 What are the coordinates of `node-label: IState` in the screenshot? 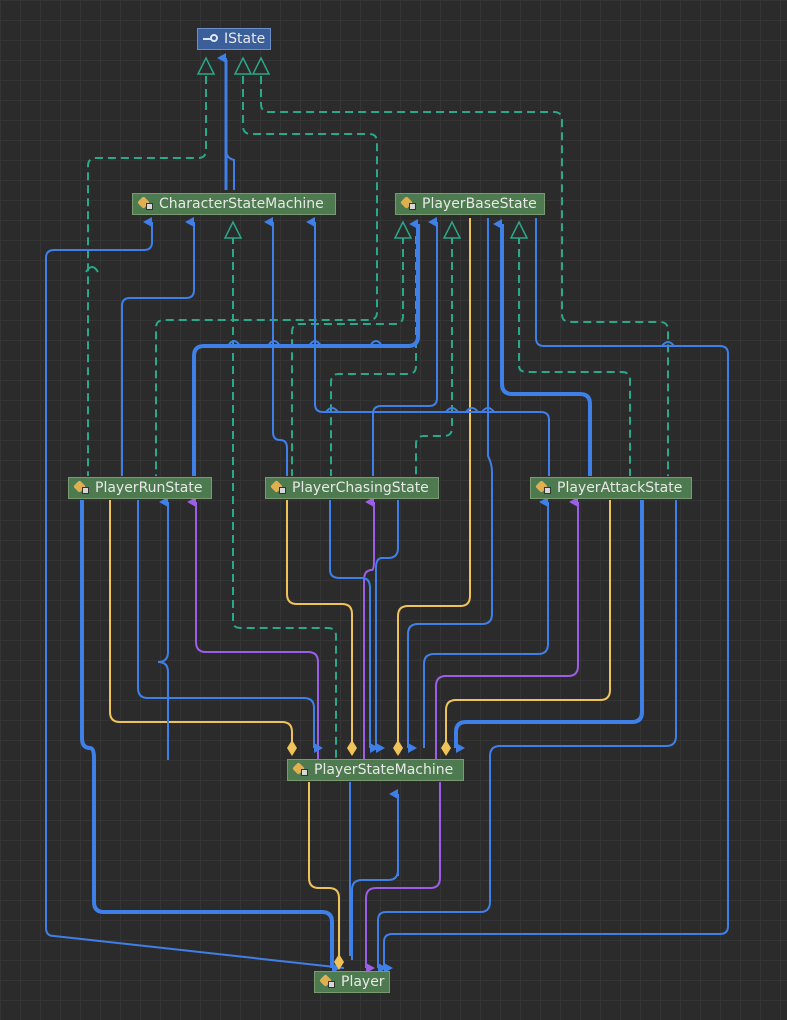 It's located at (245, 39).